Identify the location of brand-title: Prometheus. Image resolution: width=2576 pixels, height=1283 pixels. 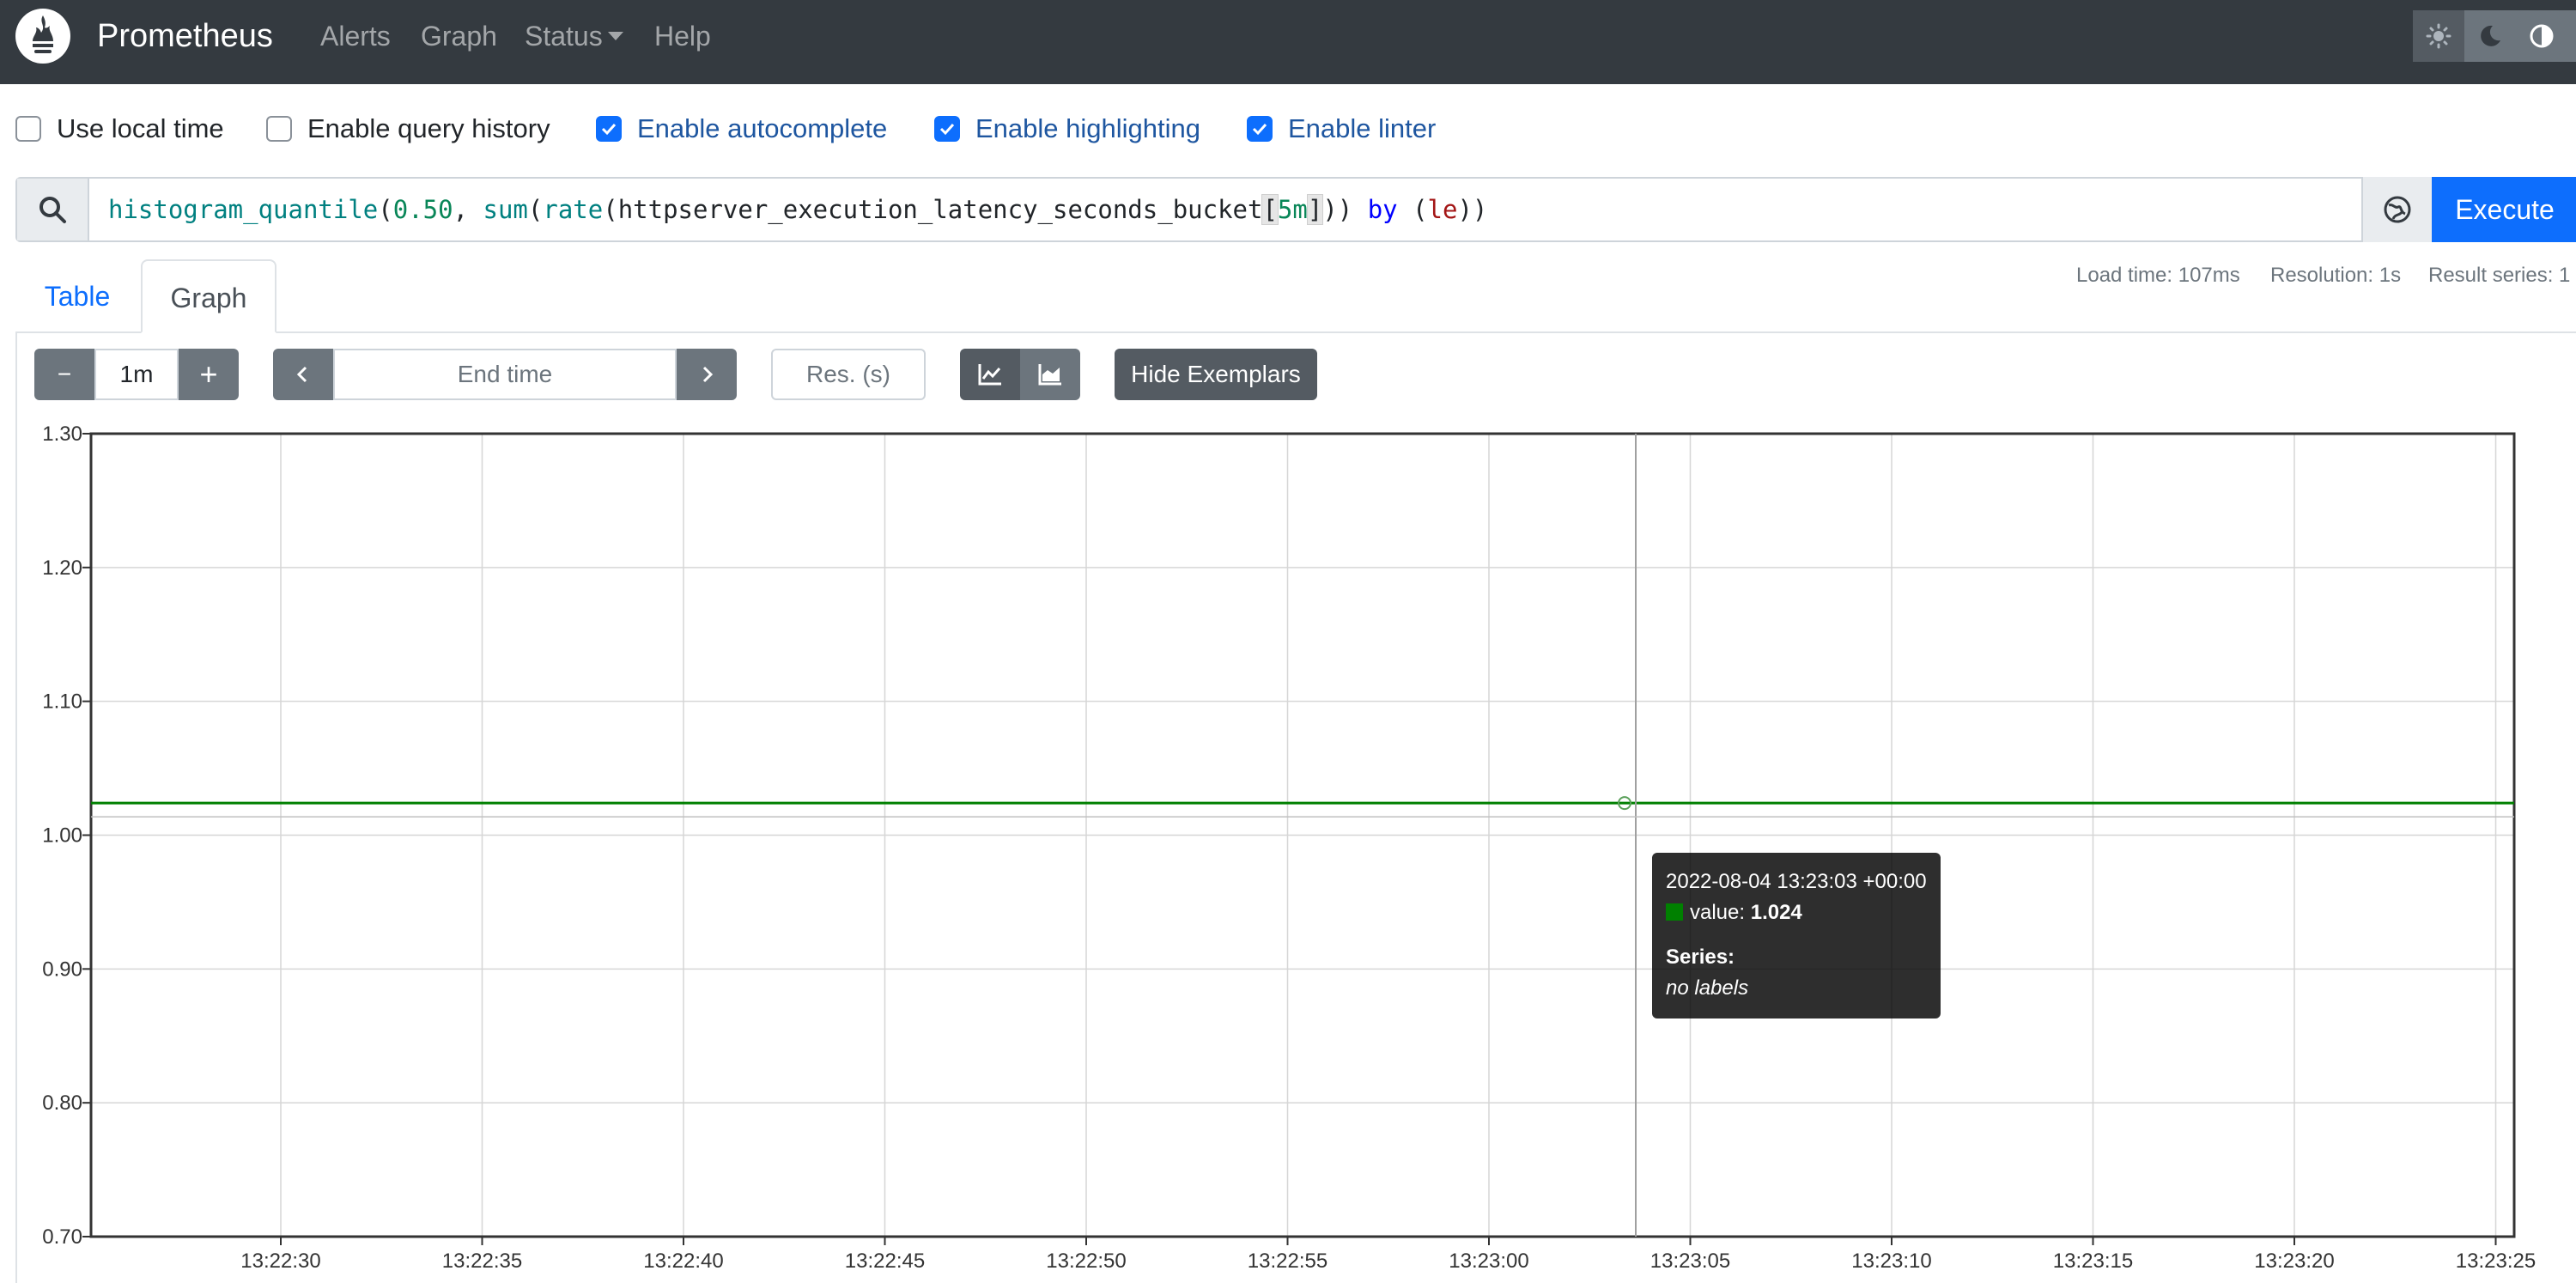
(185, 36).